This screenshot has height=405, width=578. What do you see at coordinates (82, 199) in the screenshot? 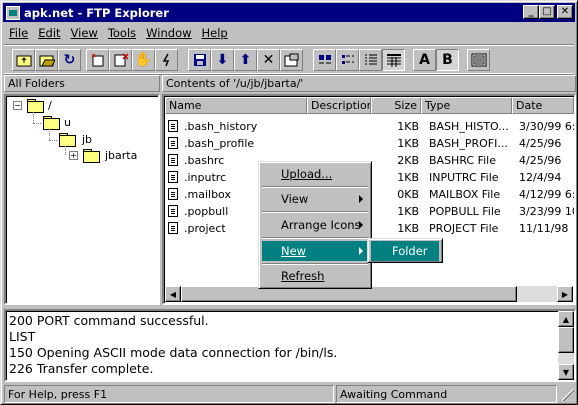
I see `folder-tree: − / u jb + jbarta` at bounding box center [82, 199].